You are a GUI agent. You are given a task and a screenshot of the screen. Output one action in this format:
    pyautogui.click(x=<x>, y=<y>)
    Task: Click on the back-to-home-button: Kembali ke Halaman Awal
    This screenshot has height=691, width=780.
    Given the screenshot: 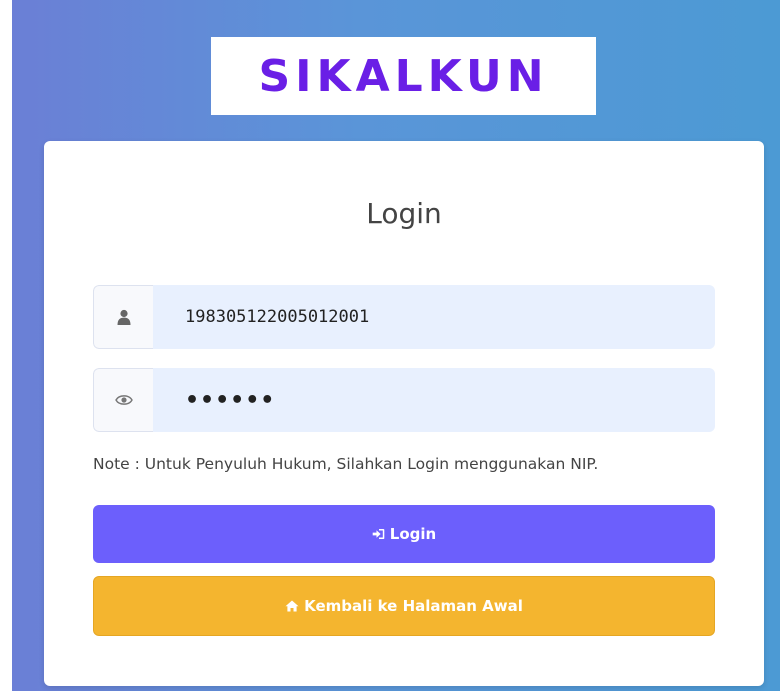 What is the action you would take?
    pyautogui.click(x=404, y=606)
    